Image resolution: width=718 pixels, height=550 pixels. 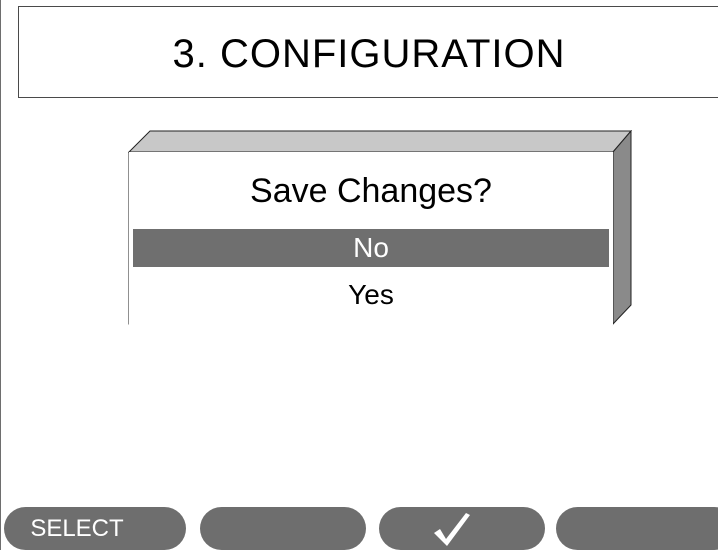 I want to click on page-title: 3. CONFIGURATION, so click(x=369, y=54).